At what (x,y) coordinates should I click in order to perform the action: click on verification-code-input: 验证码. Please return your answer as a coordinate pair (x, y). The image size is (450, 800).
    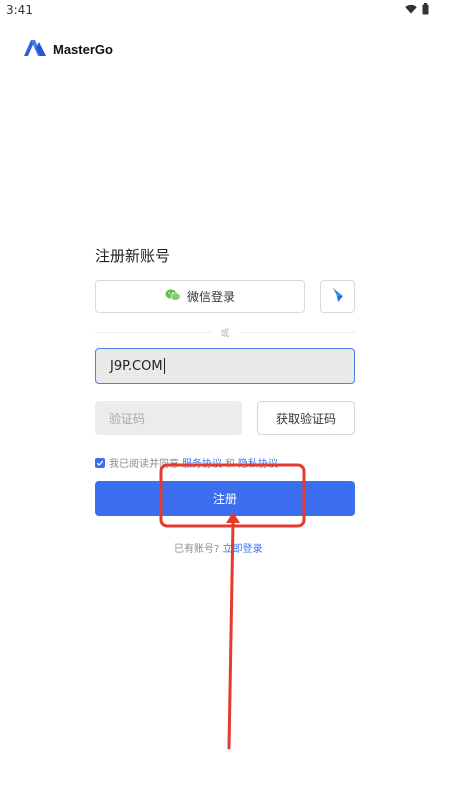
    Looking at the image, I should click on (168, 418).